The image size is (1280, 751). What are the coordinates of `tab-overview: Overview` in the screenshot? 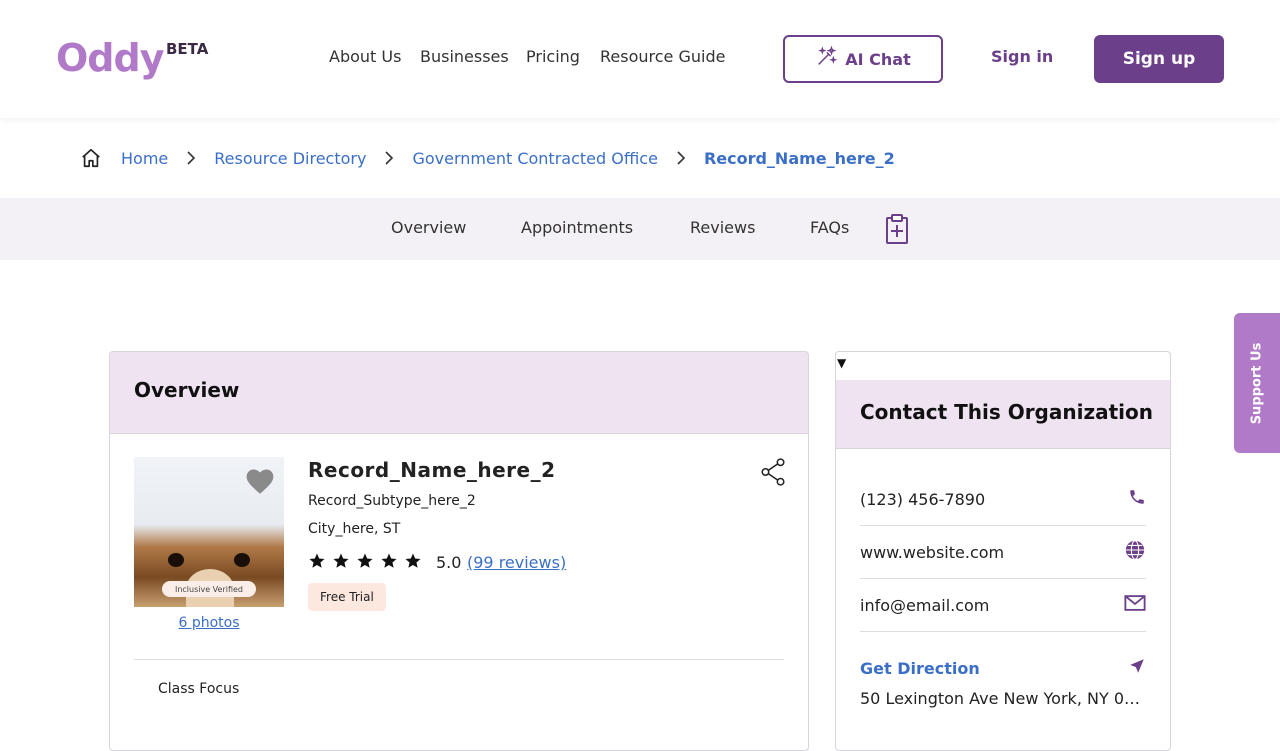 It's located at (428, 227).